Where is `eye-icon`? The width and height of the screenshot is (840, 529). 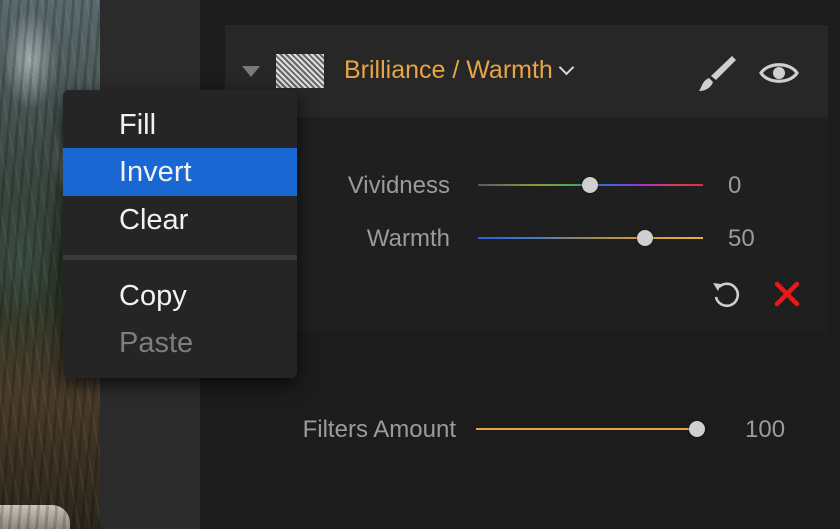 eye-icon is located at coordinates (779, 73).